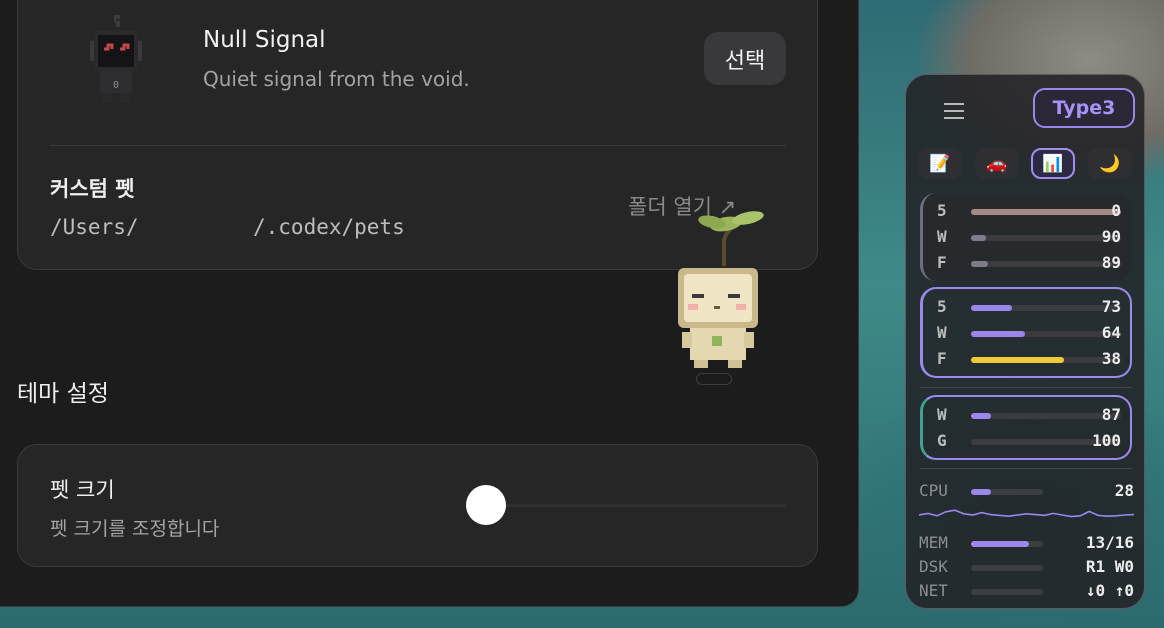 The height and width of the screenshot is (628, 1164). Describe the element at coordinates (718, 297) in the screenshot. I see `sprout-pet` at that location.